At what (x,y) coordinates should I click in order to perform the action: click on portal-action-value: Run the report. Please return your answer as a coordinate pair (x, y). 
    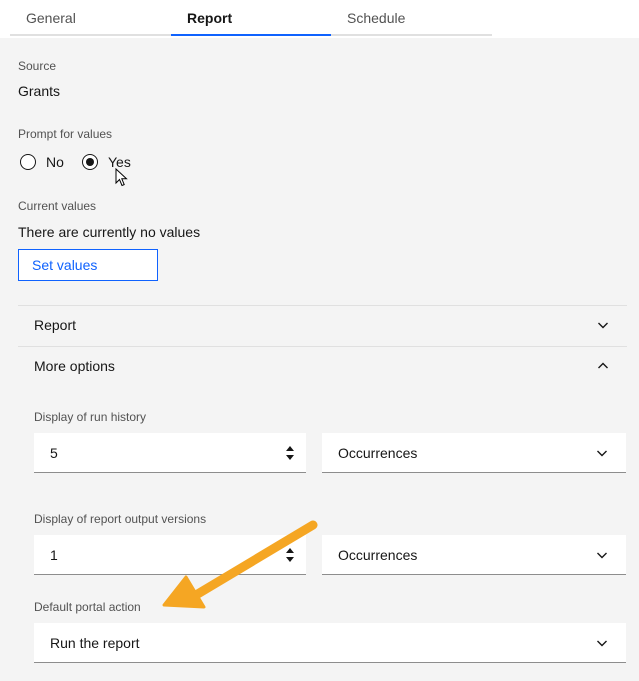
    Looking at the image, I should click on (95, 643).